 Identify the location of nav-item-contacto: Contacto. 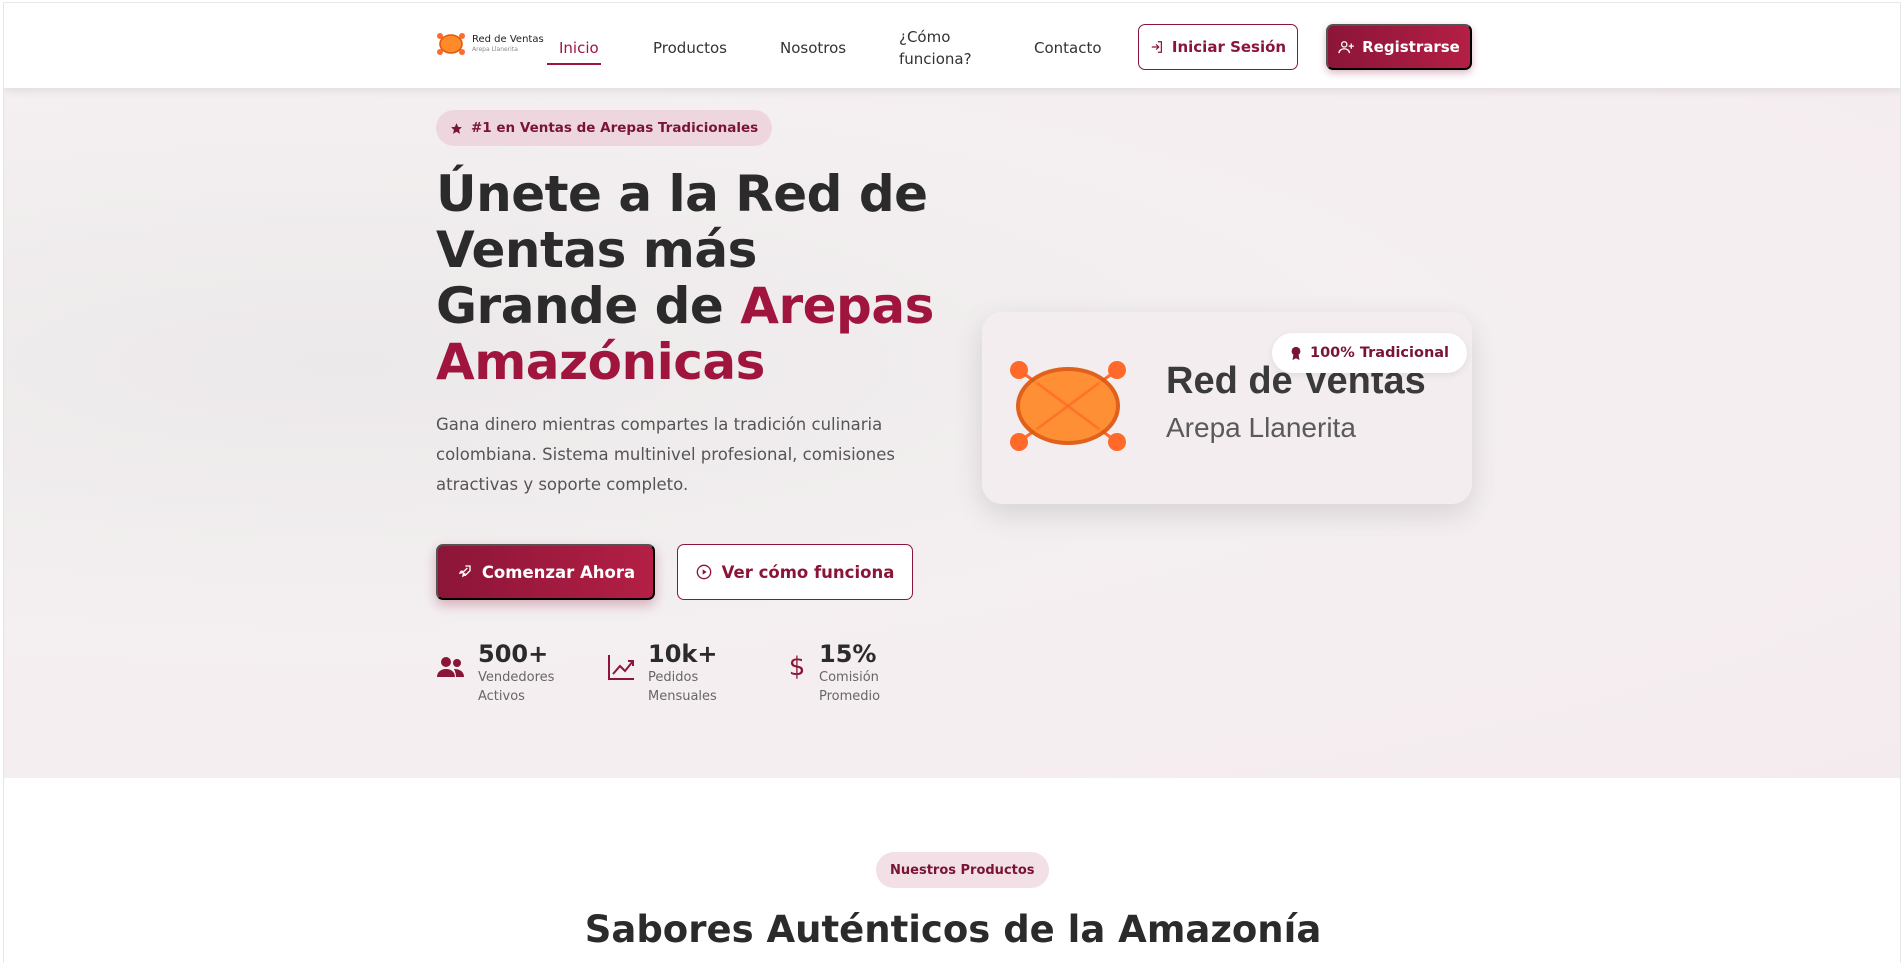
(1068, 48).